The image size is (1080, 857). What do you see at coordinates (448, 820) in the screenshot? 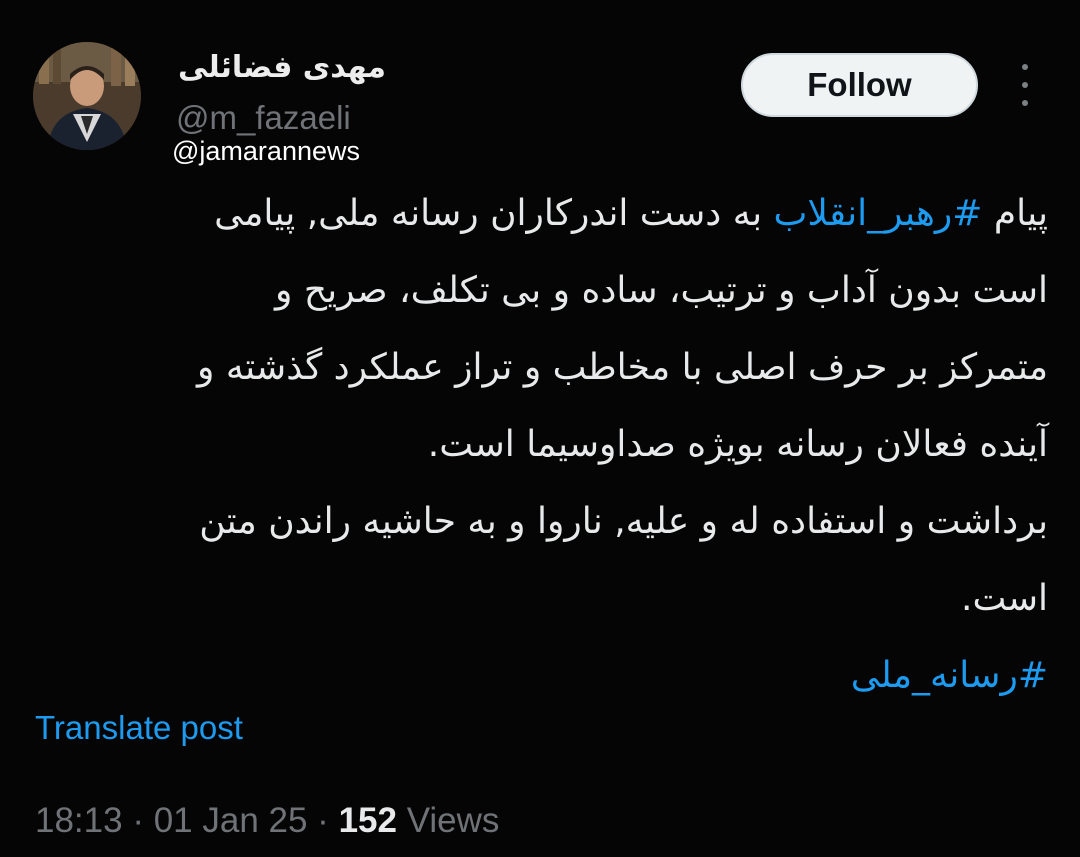
I see `views-label: Views` at bounding box center [448, 820].